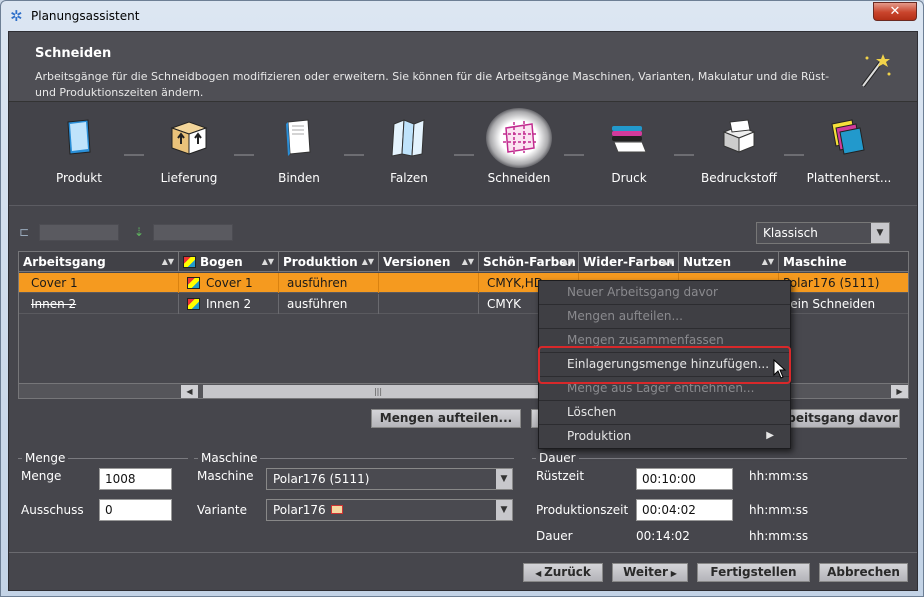 Image resolution: width=924 pixels, height=597 pixels. Describe the element at coordinates (664, 437) in the screenshot. I see `menu-item-produktion: Produktion ▶` at that location.